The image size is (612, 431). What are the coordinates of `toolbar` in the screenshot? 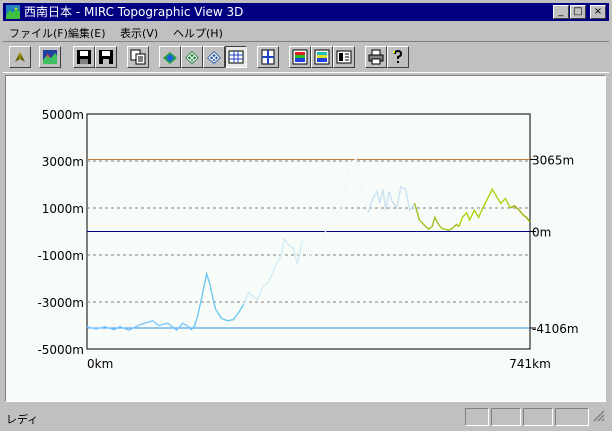 It's located at (306, 57).